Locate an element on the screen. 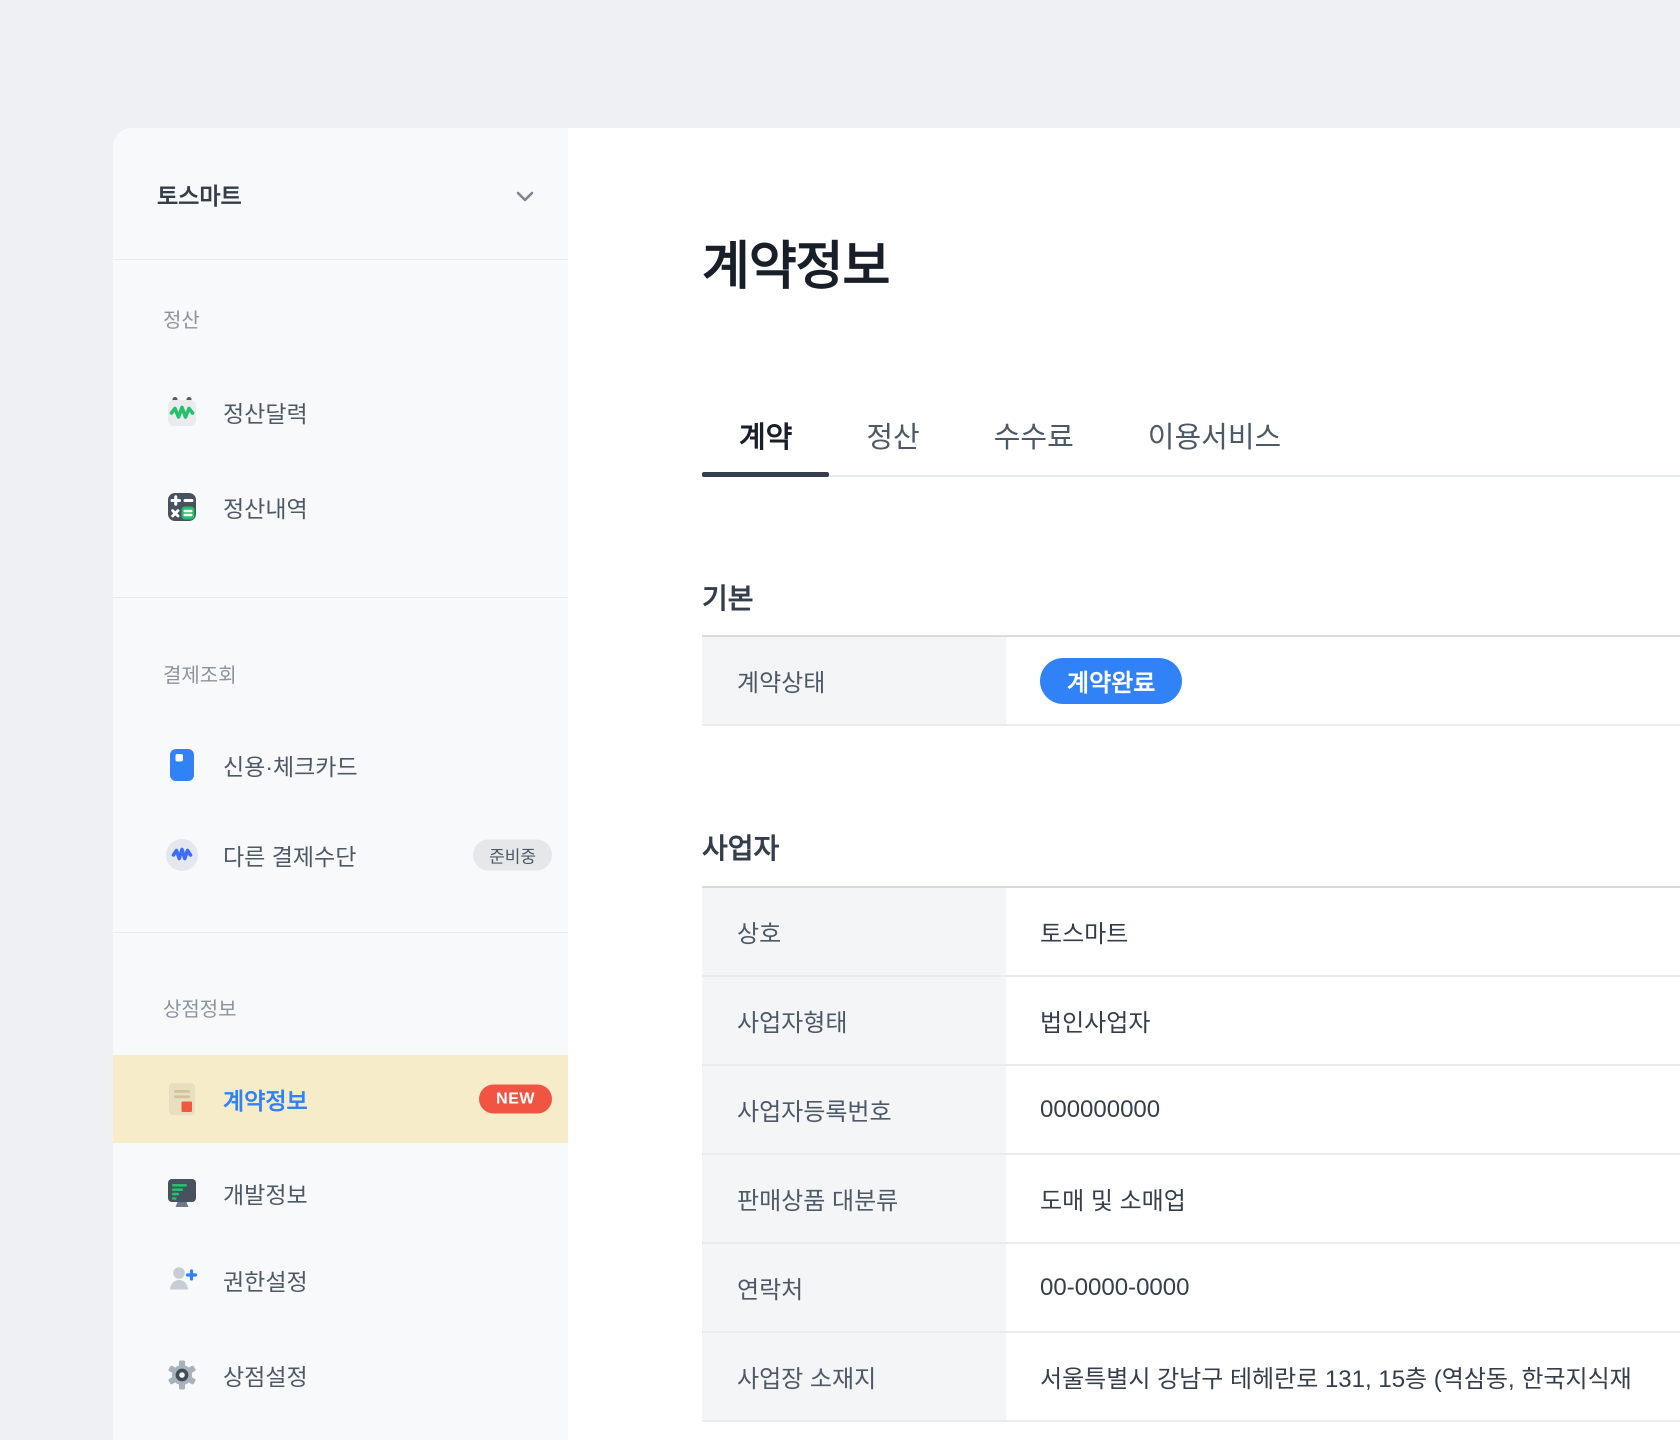 The width and height of the screenshot is (1680, 1440). page-title: 계약정보 is located at coordinates (796, 267).